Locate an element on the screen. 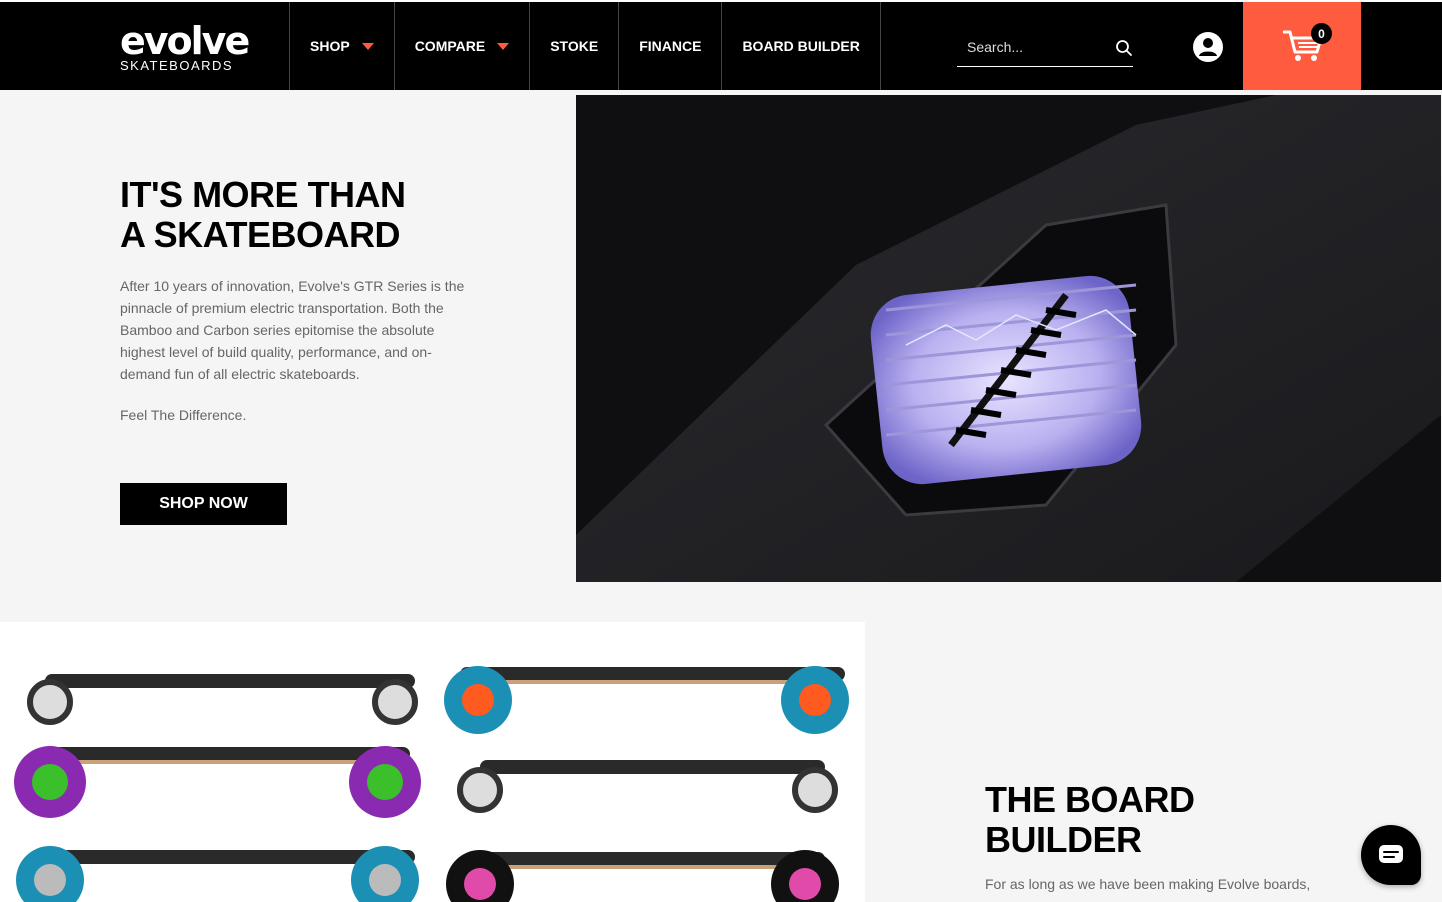 This screenshot has width=1442, height=902. main-nav: SHOP COMPARE STOKE FINANCE BOARD BUILDER is located at coordinates (585, 46).